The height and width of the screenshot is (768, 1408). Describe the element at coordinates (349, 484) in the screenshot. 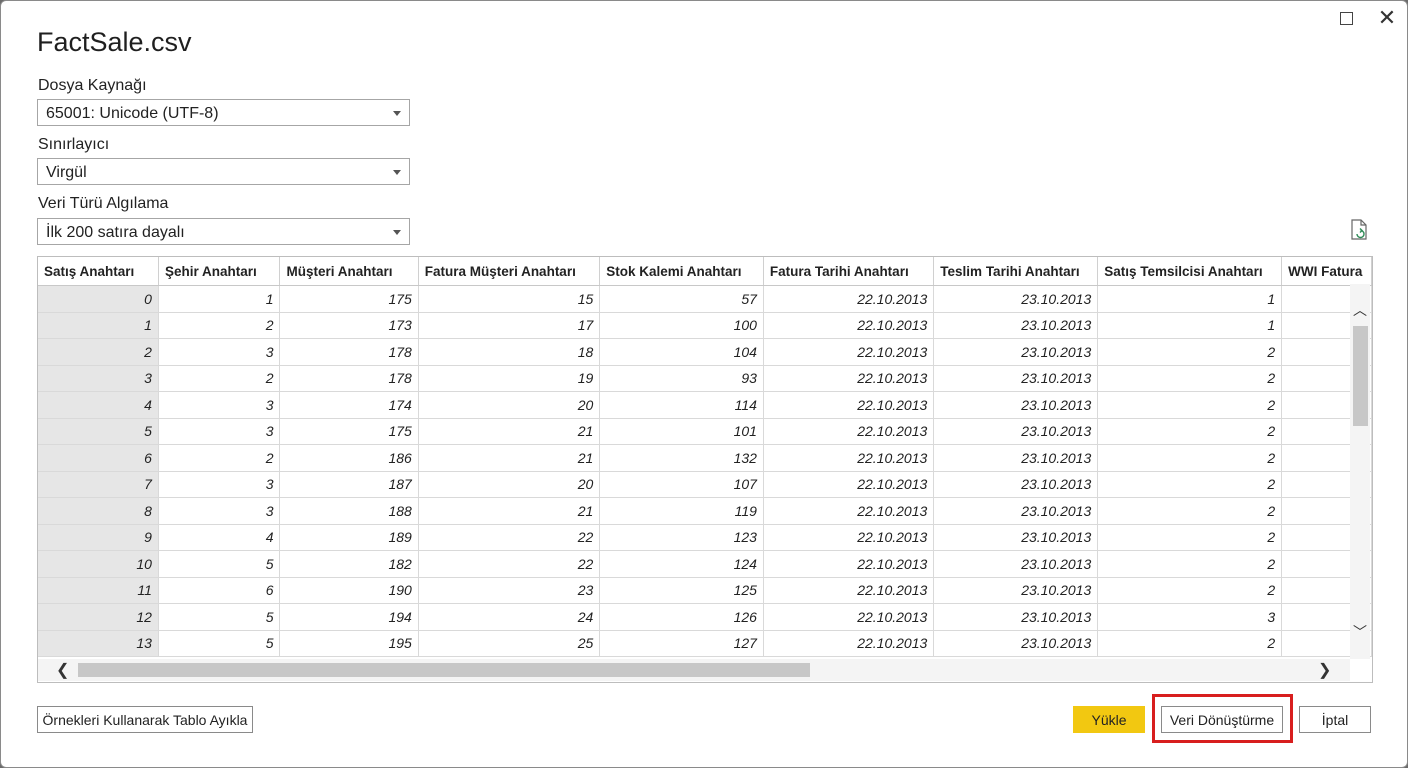

I see `table-cell: 187` at that location.